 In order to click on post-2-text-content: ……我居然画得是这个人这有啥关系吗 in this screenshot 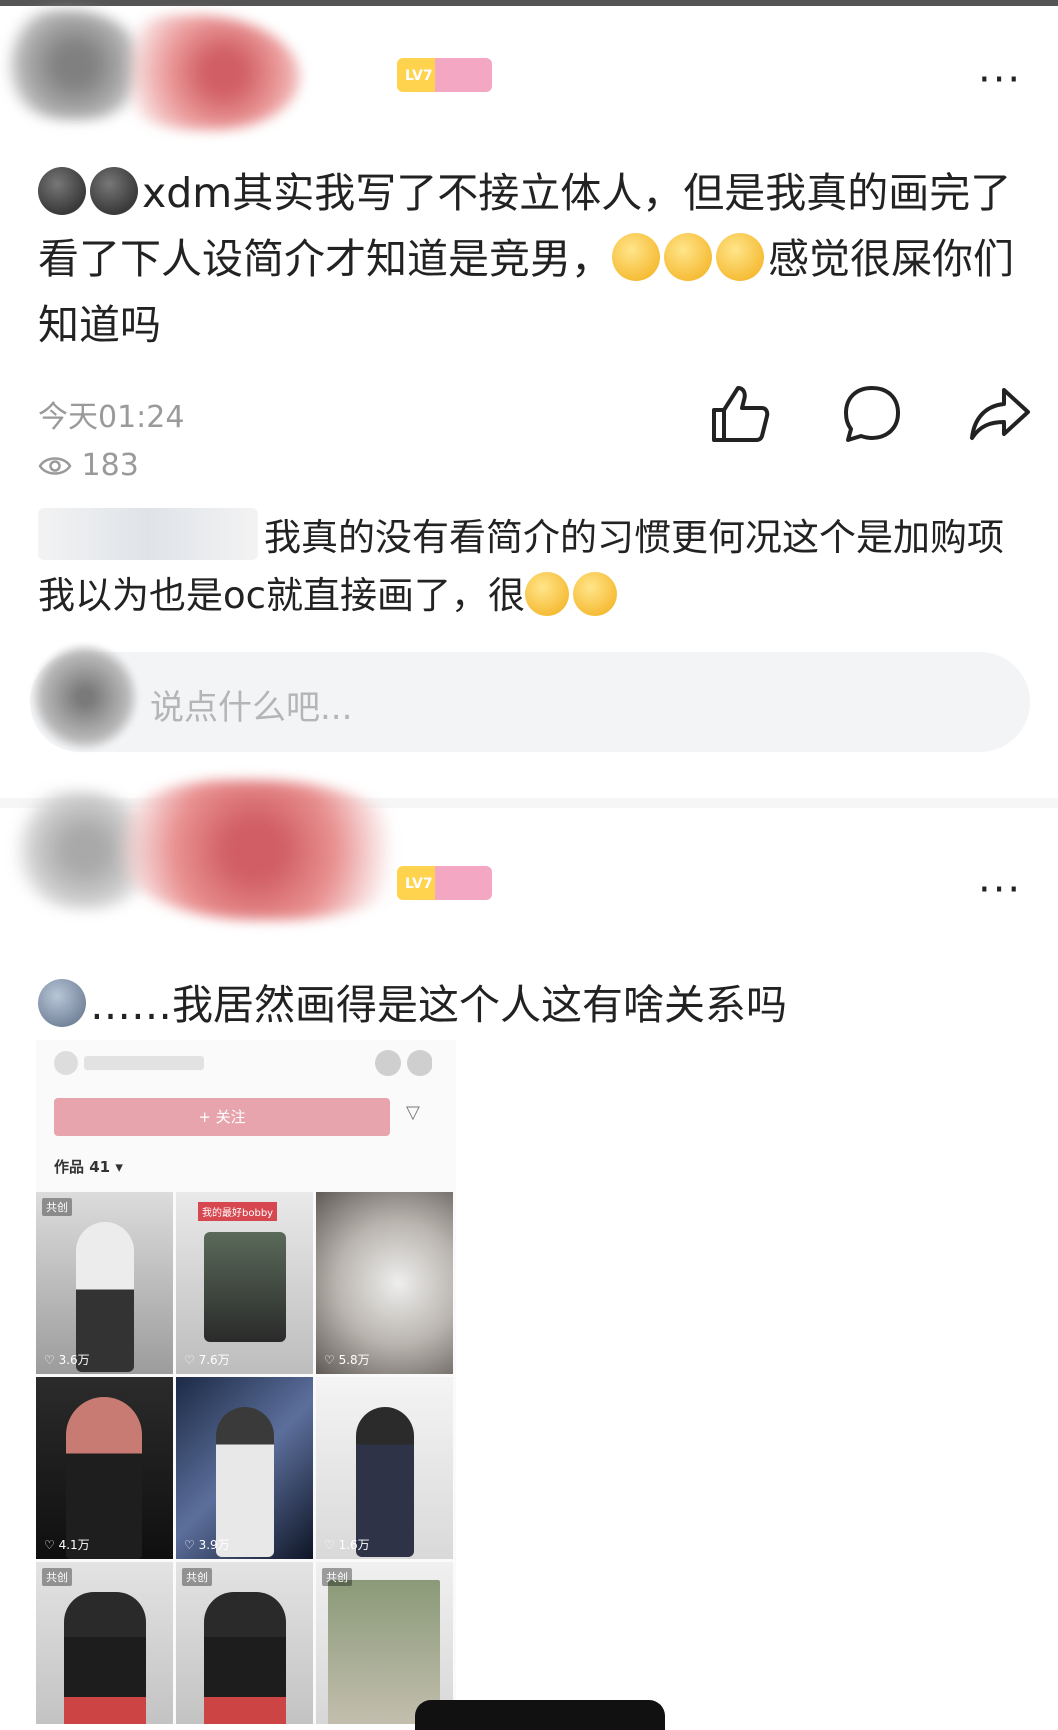, I will do `click(438, 1005)`.